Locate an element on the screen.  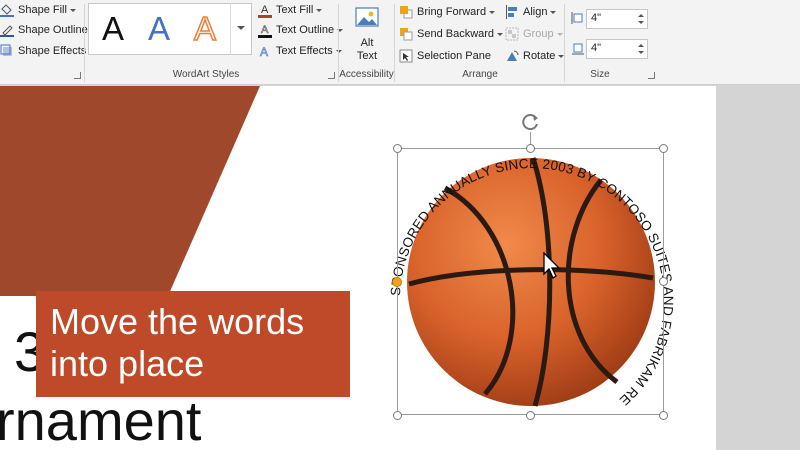
wordart-gallery-more-button is located at coordinates (241, 29).